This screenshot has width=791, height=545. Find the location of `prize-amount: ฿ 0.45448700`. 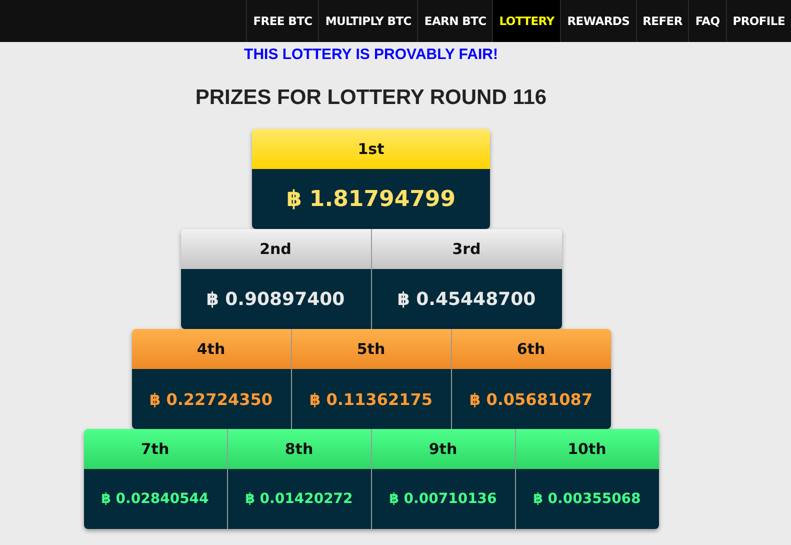

prize-amount: ฿ 0.45448700 is located at coordinates (467, 299).